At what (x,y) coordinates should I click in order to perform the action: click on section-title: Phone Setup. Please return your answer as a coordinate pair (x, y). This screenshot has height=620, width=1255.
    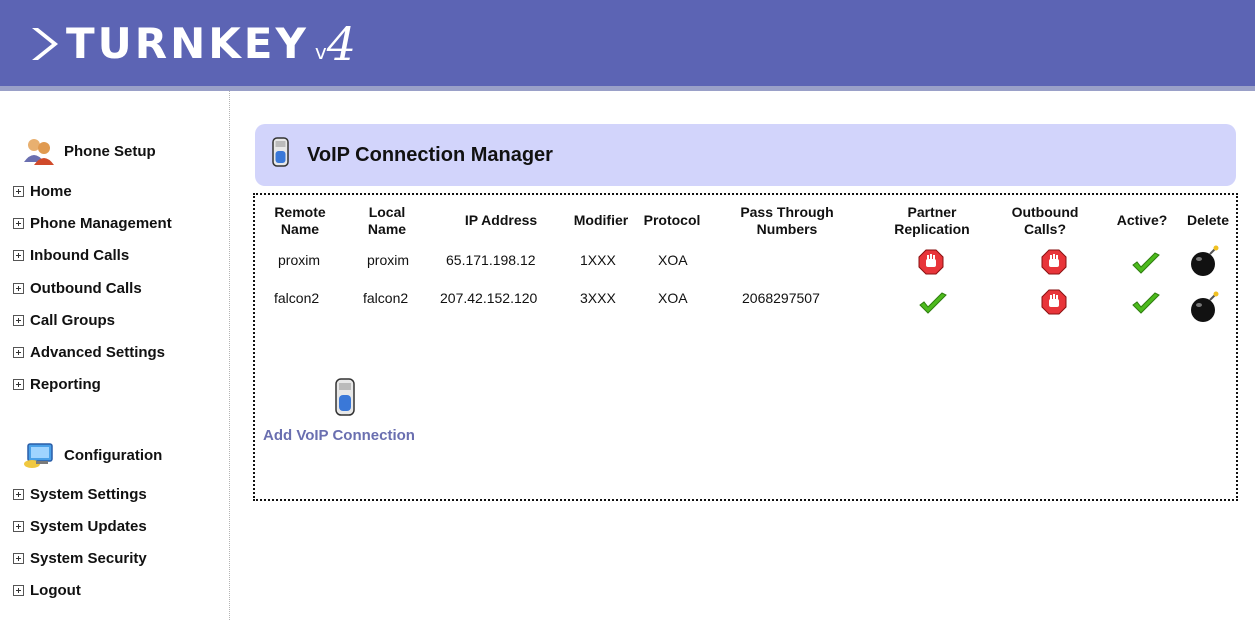
    Looking at the image, I should click on (110, 151).